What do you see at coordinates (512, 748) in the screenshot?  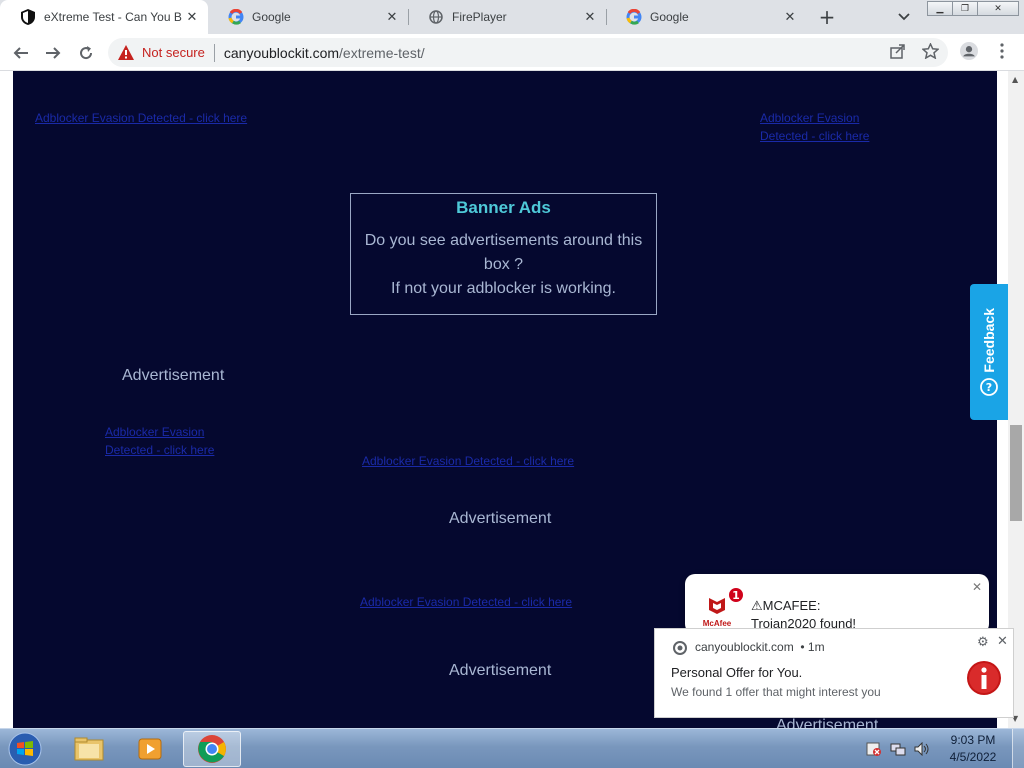 I see `windows-taskbar: 9:03 PM 4/5/2022` at bounding box center [512, 748].